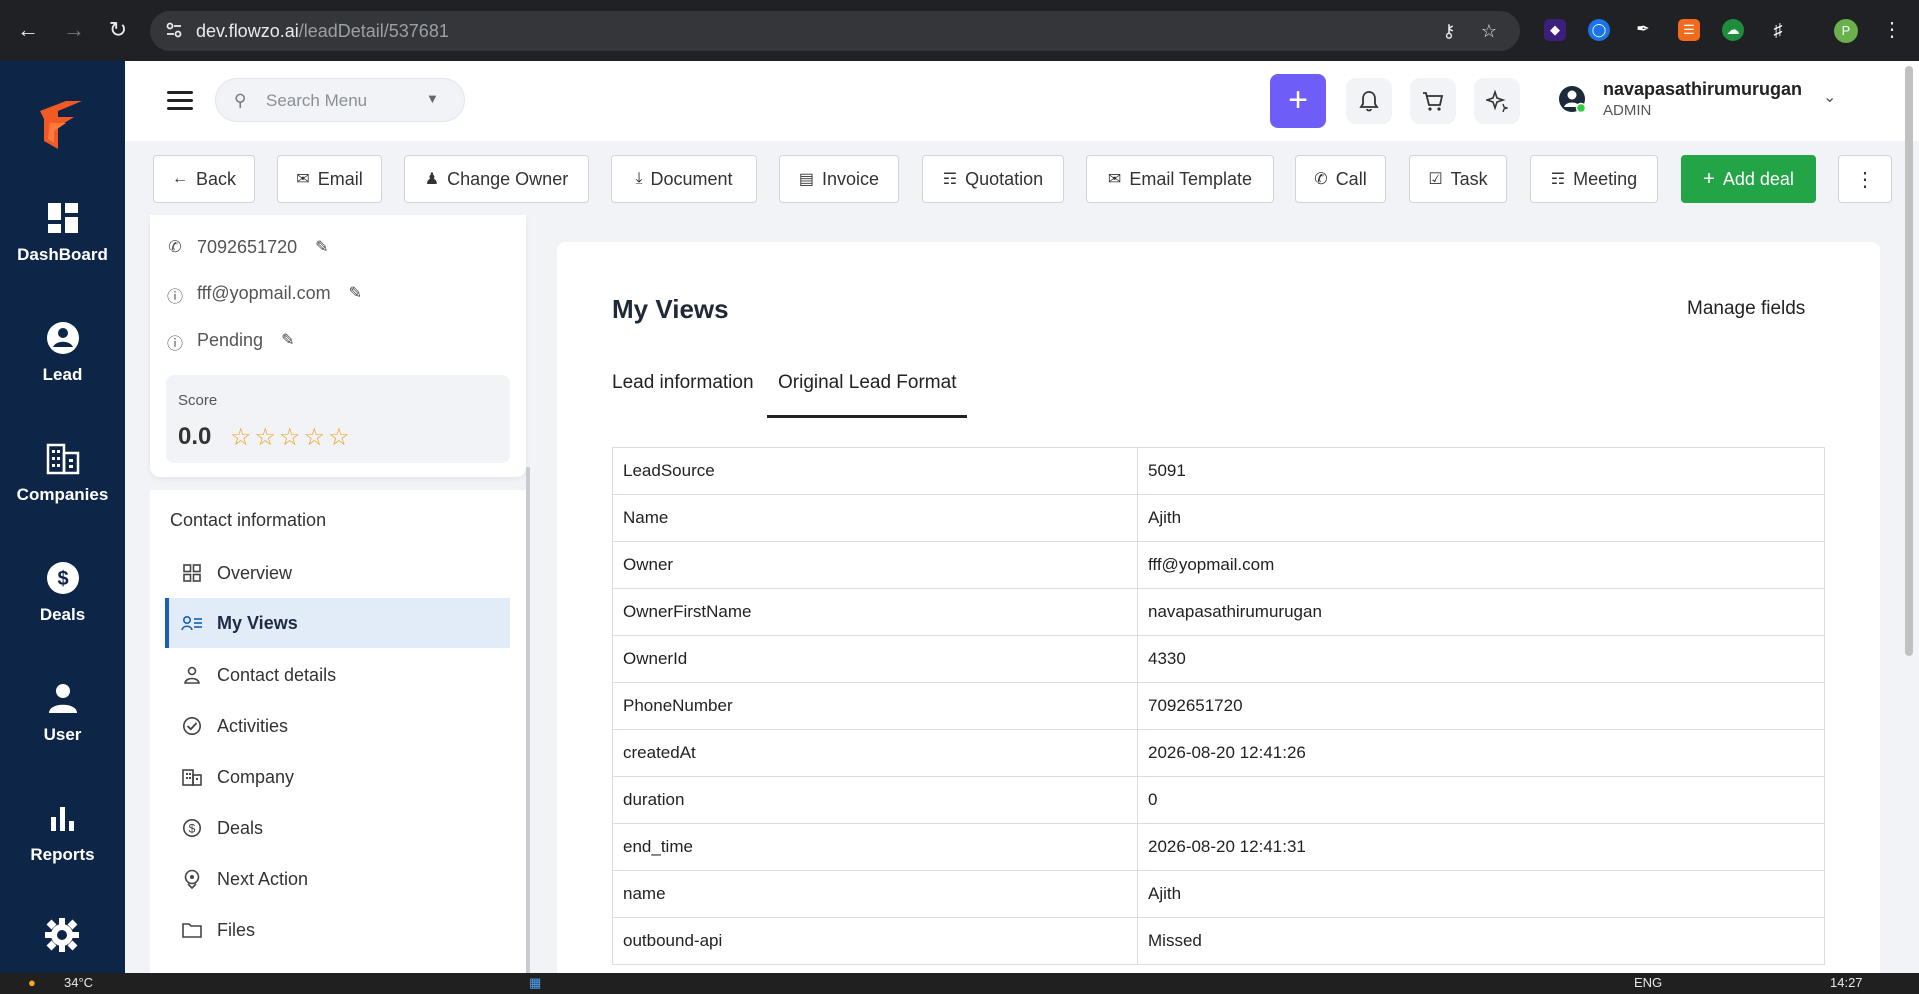  I want to click on phone-row: ✆ 7092651720 ✎, so click(246, 247).